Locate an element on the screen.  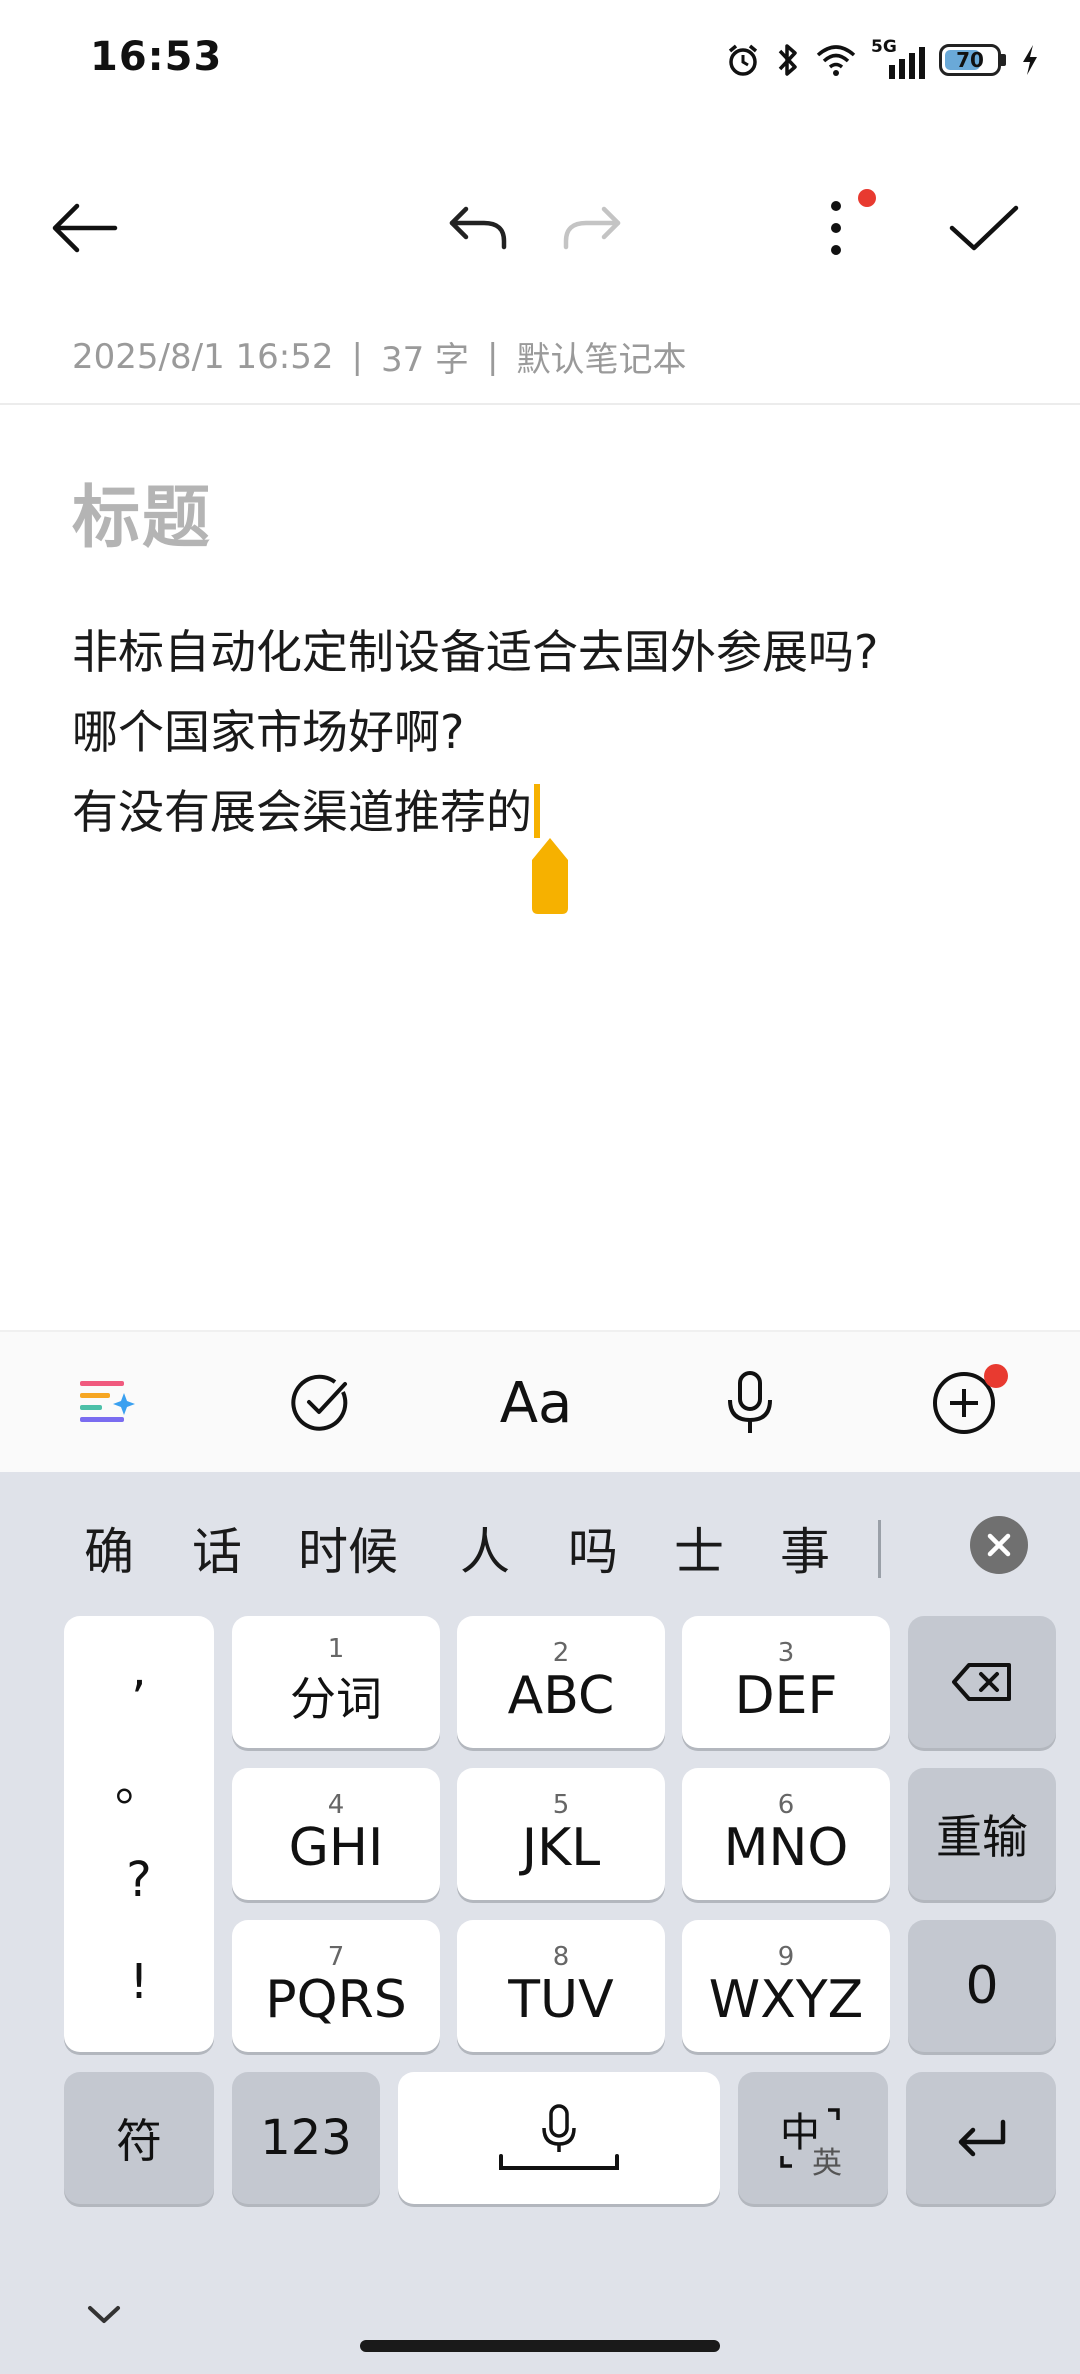
key-number: 9 is located at coordinates (786, 1957).